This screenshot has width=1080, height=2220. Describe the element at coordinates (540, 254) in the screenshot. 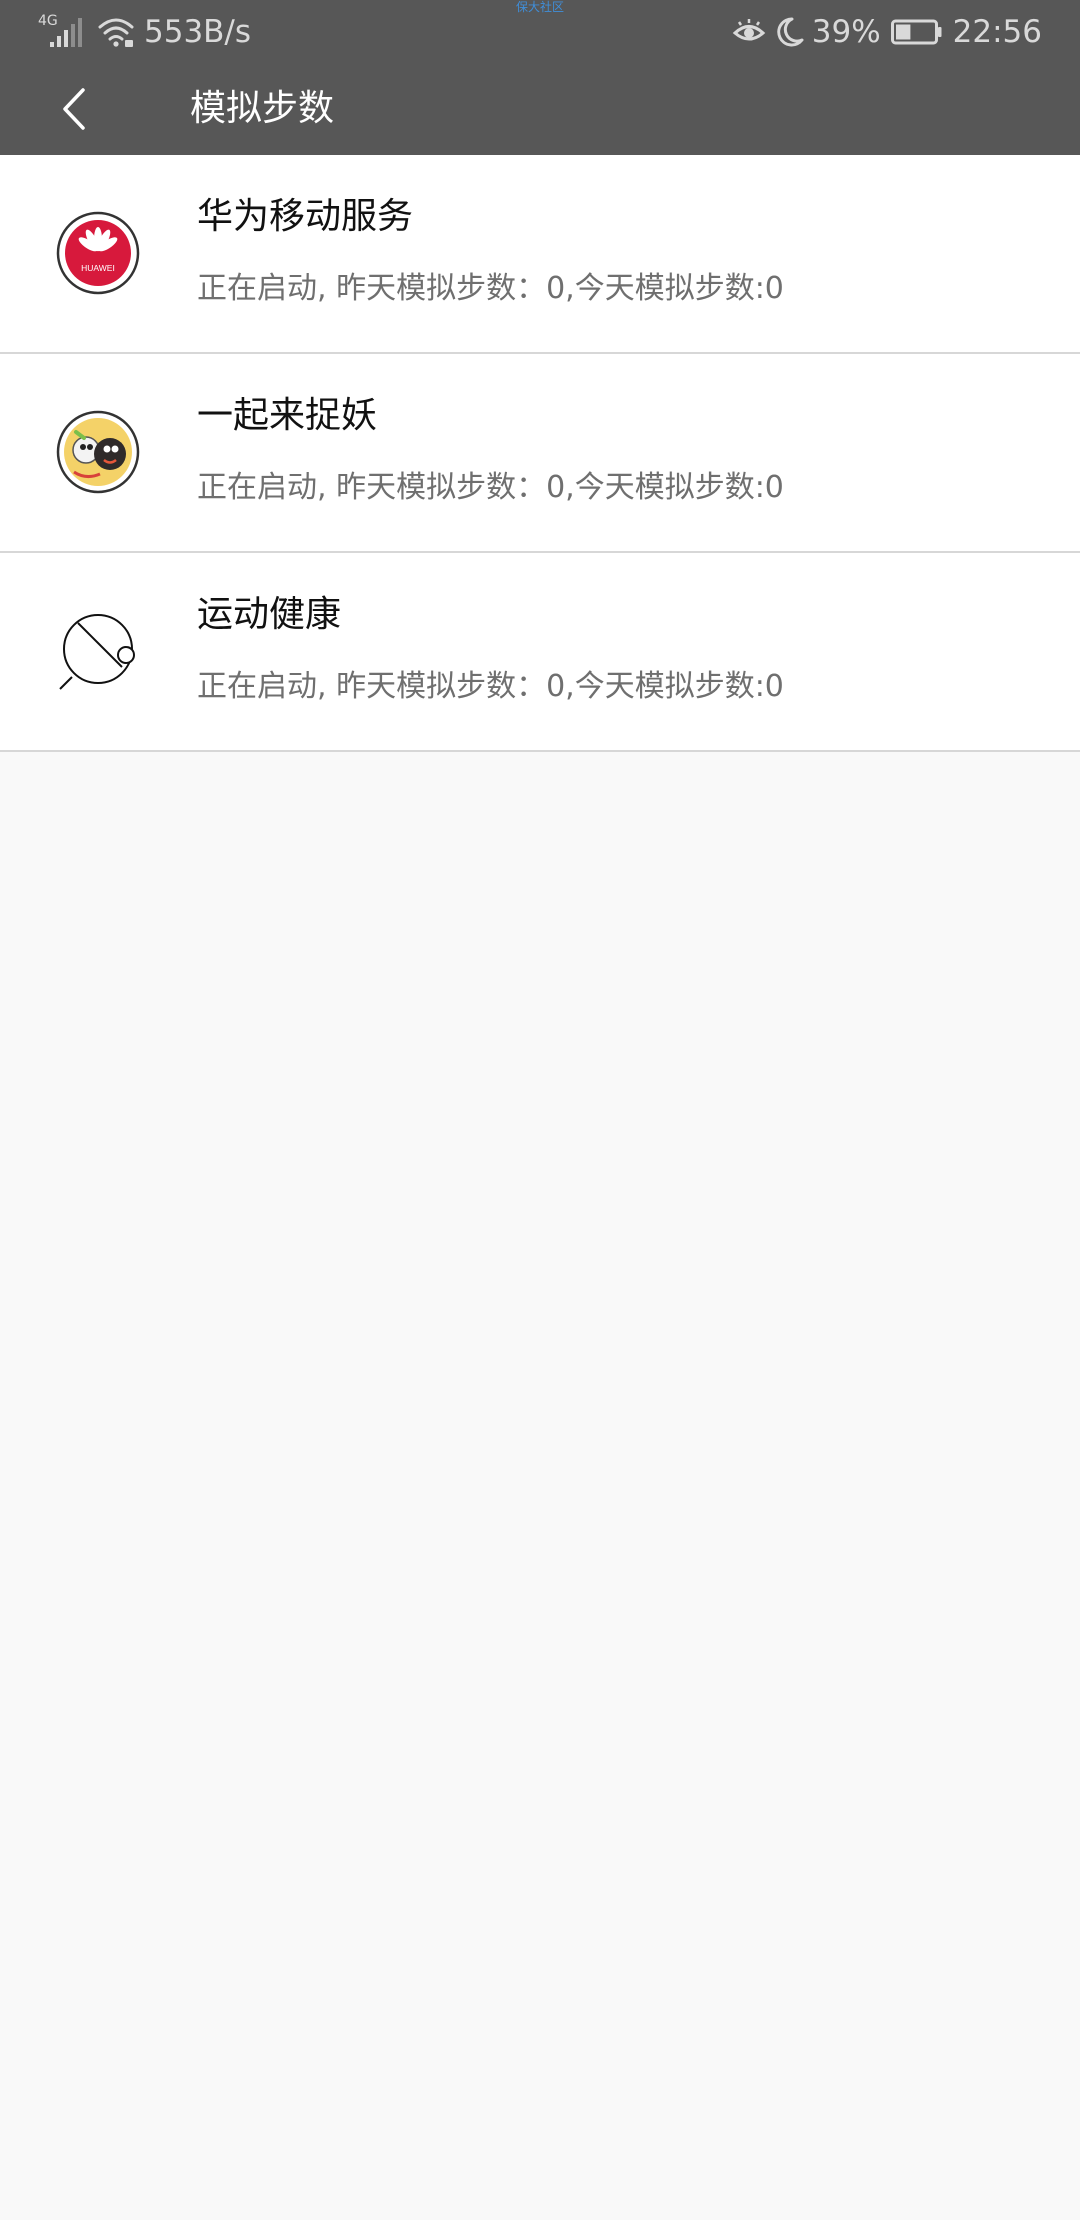

I see `list-item-huawei-mobile-services: HUAWEI 华为移动服务 正在启动, 昨天模拟步数：0,今天模拟步数:0` at that location.